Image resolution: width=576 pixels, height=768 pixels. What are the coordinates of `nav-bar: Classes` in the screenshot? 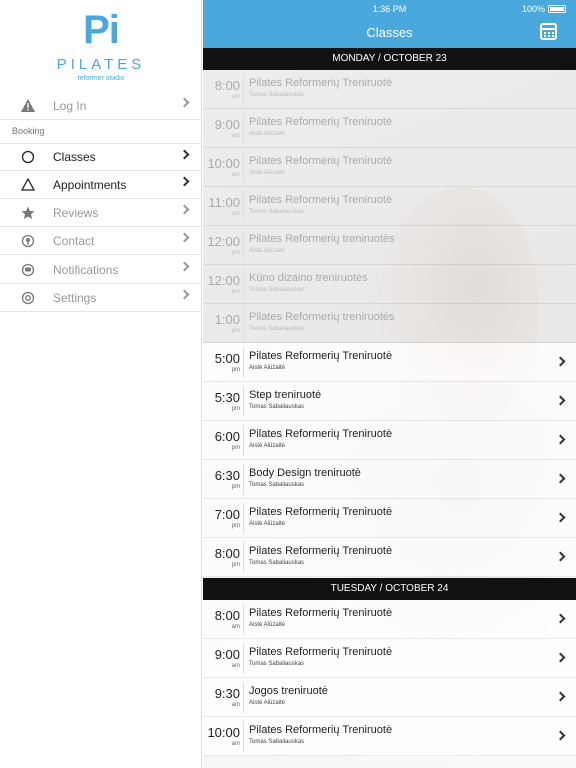 It's located at (389, 33).